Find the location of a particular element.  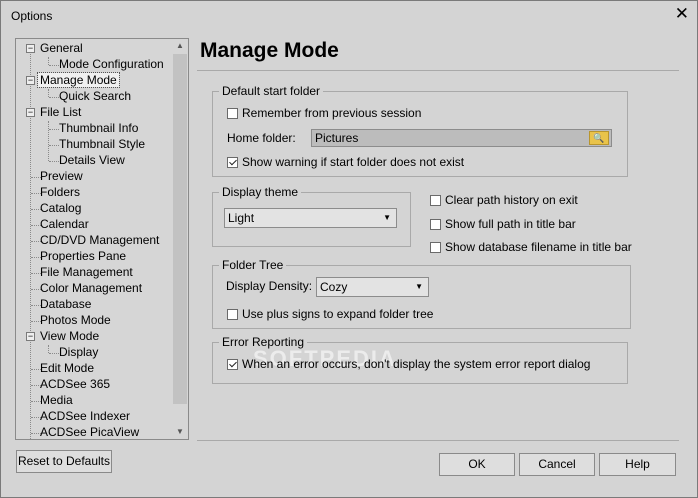

help-button: Help is located at coordinates (637, 464).